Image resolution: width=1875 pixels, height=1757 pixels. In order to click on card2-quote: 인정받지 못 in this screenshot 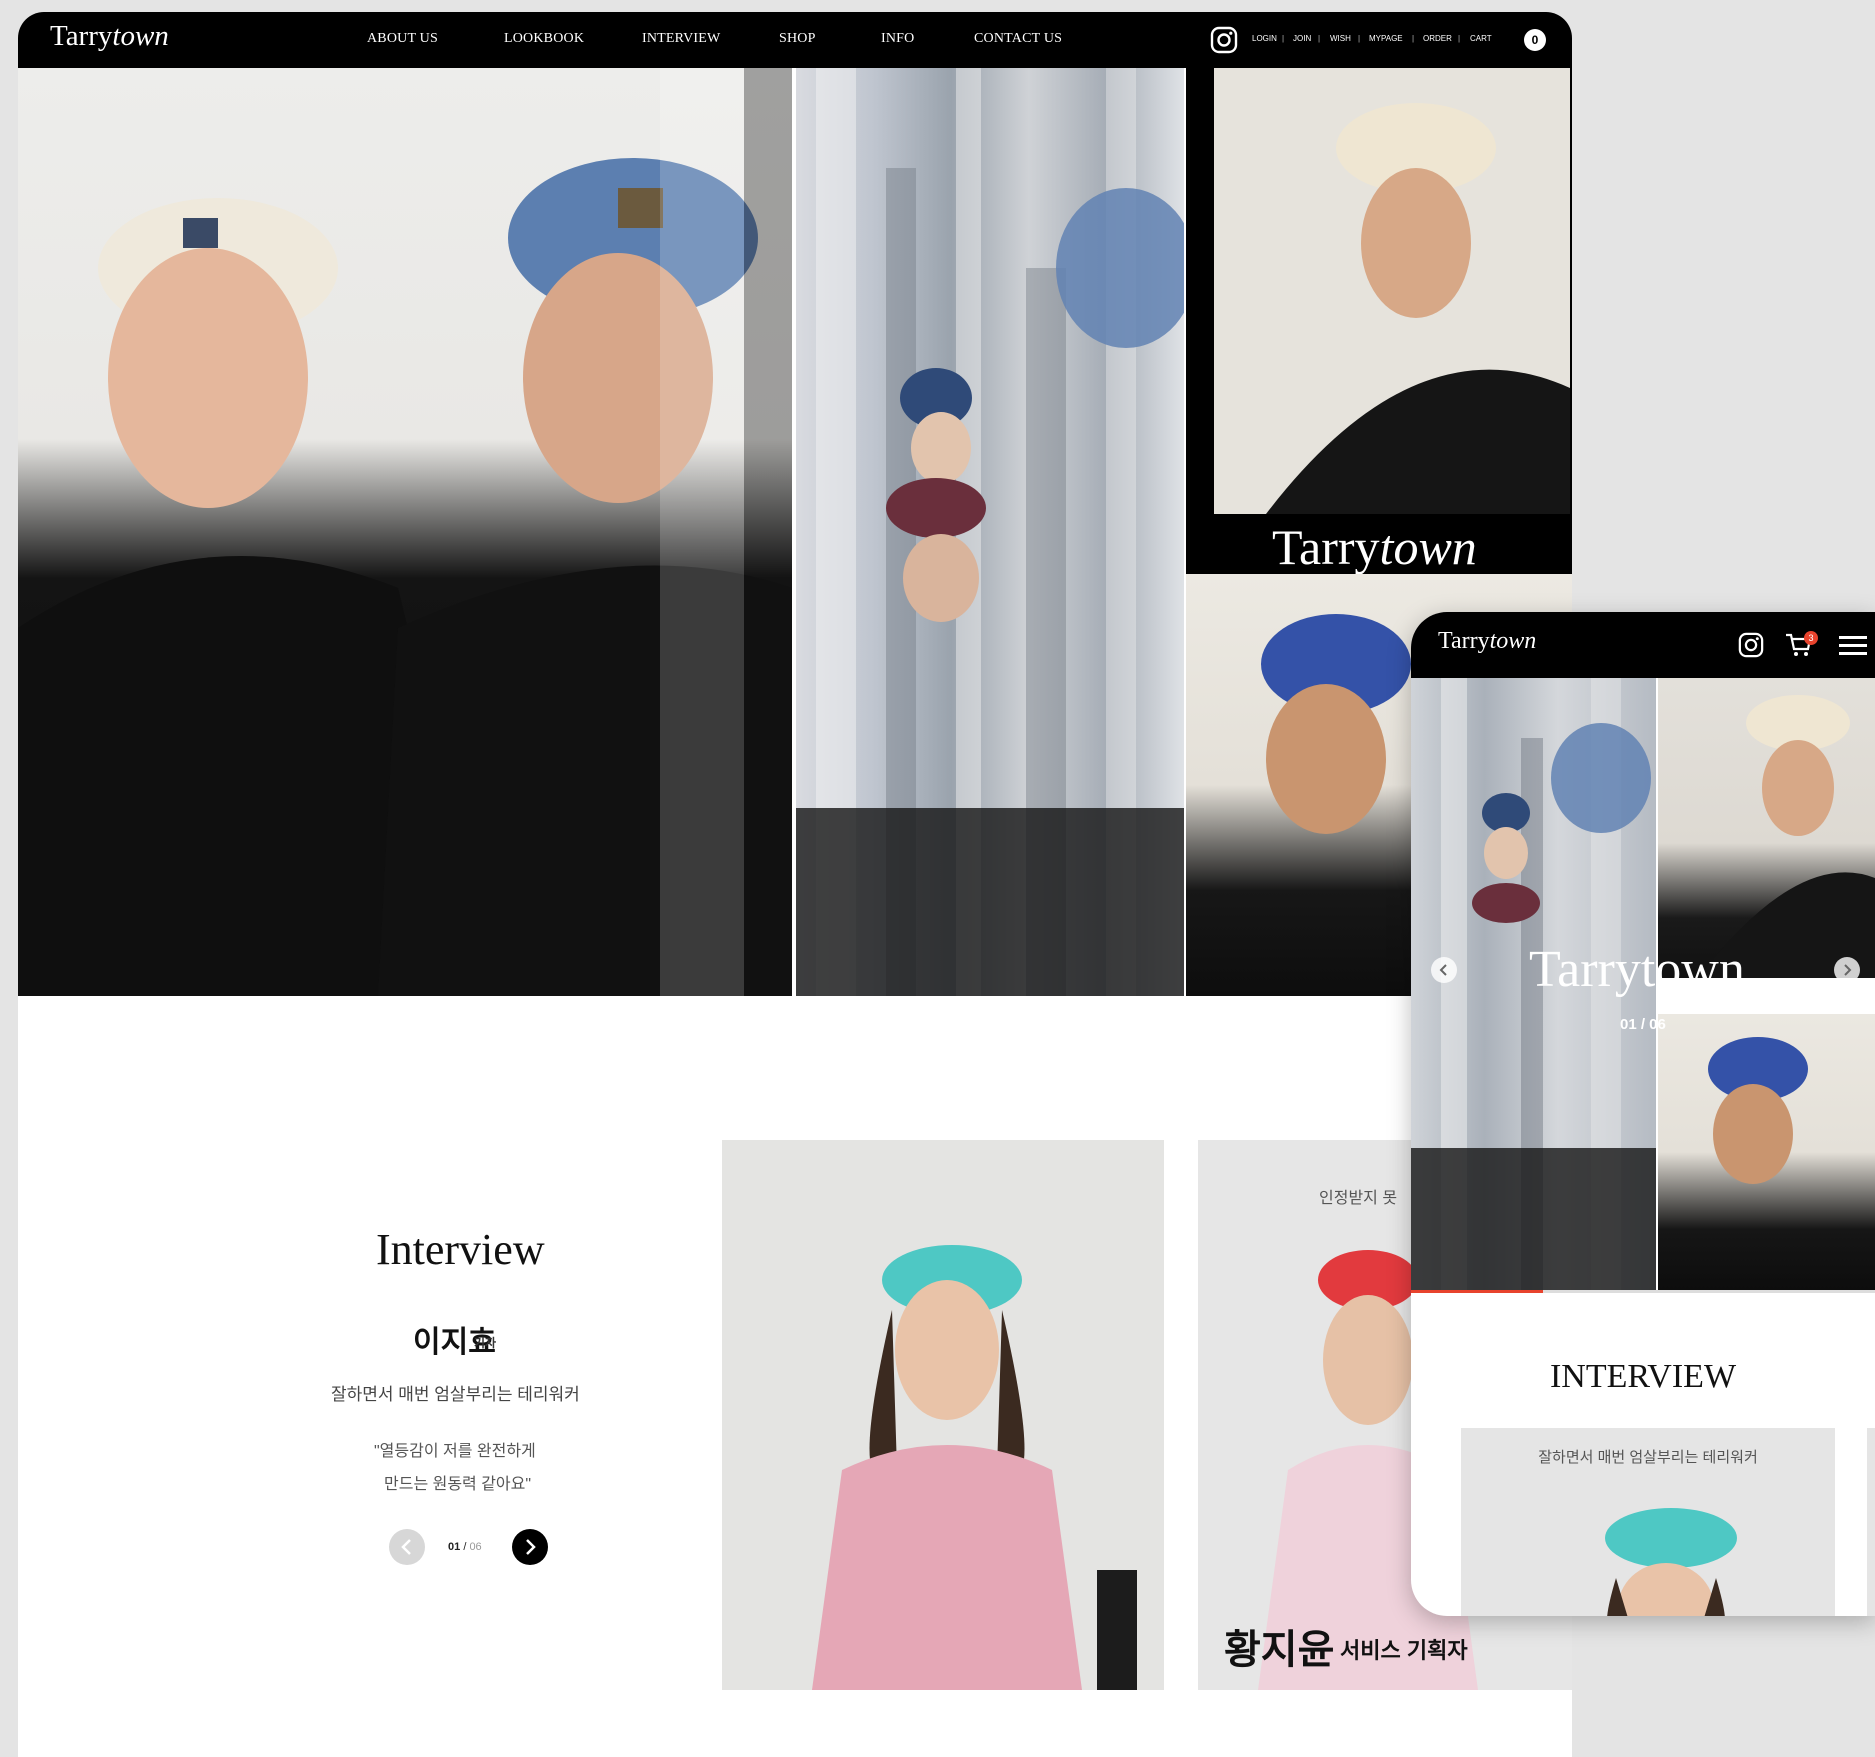, I will do `click(1358, 1198)`.